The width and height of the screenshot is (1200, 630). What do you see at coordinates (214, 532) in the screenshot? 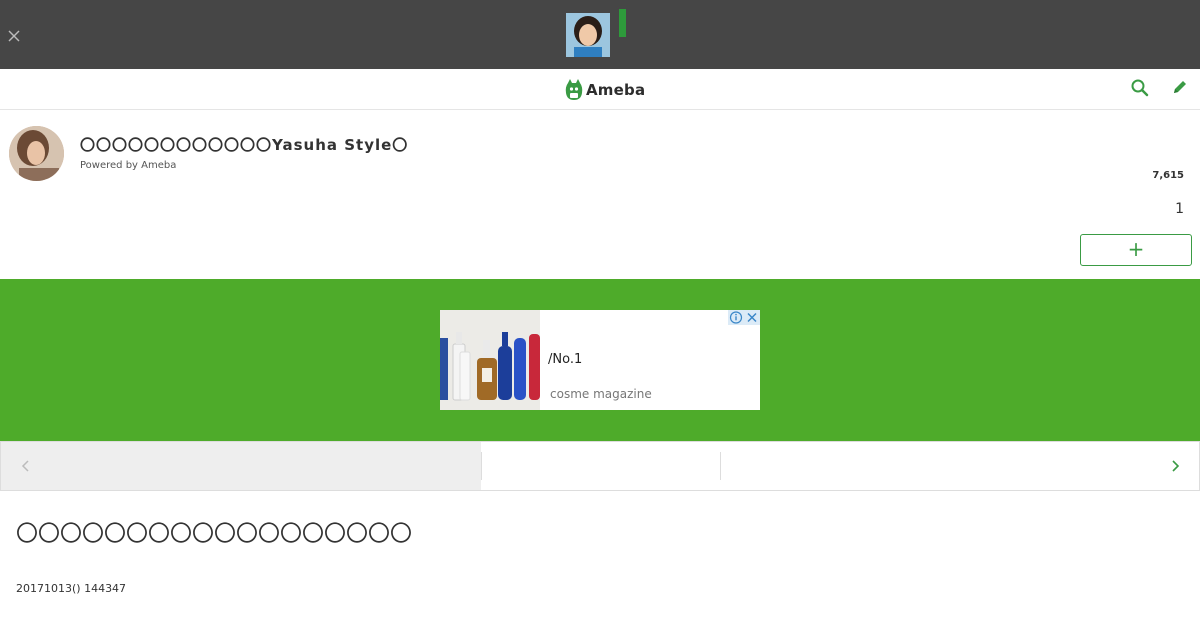
I see `article-title: 〇〇〇〇〇〇〇〇〇〇〇〇〇〇〇〇〇〇` at bounding box center [214, 532].